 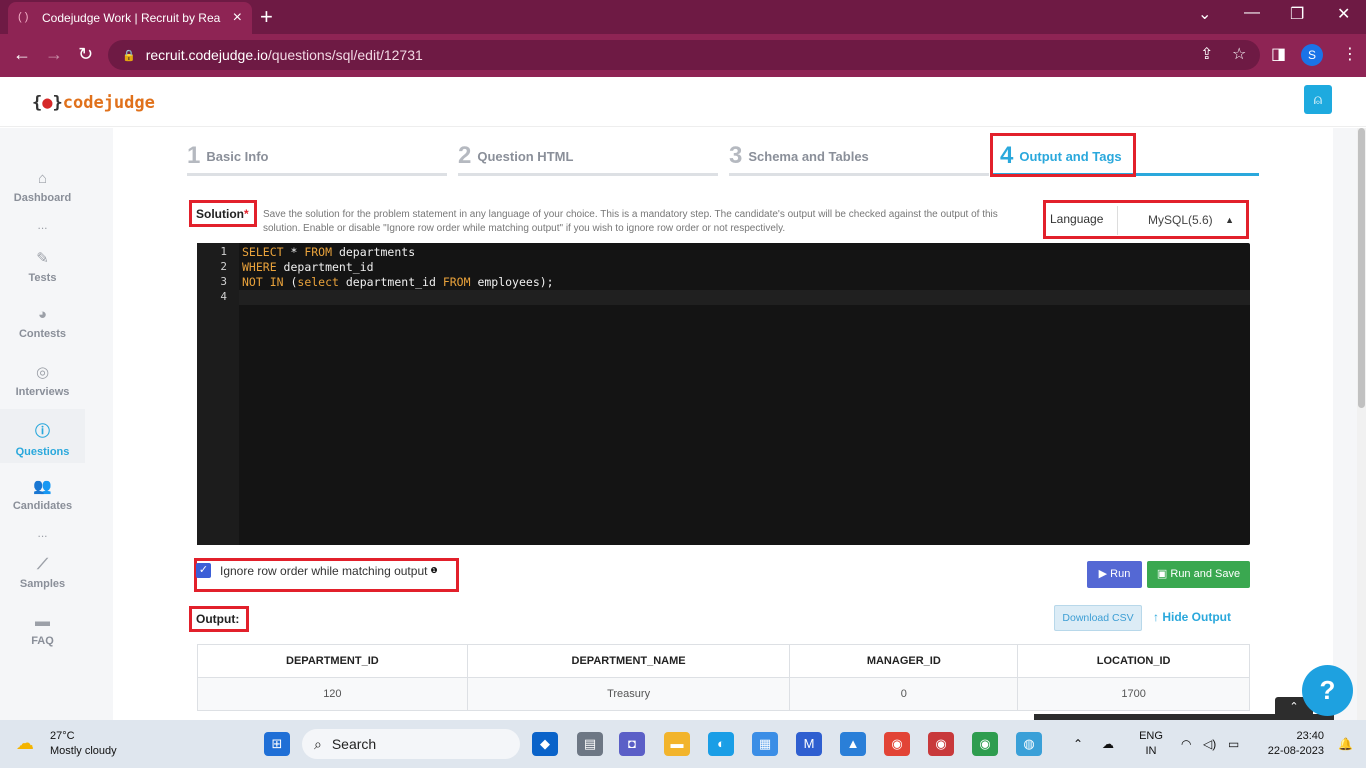 I want to click on taskbar-search: ⌕ Search, so click(x=411, y=744).